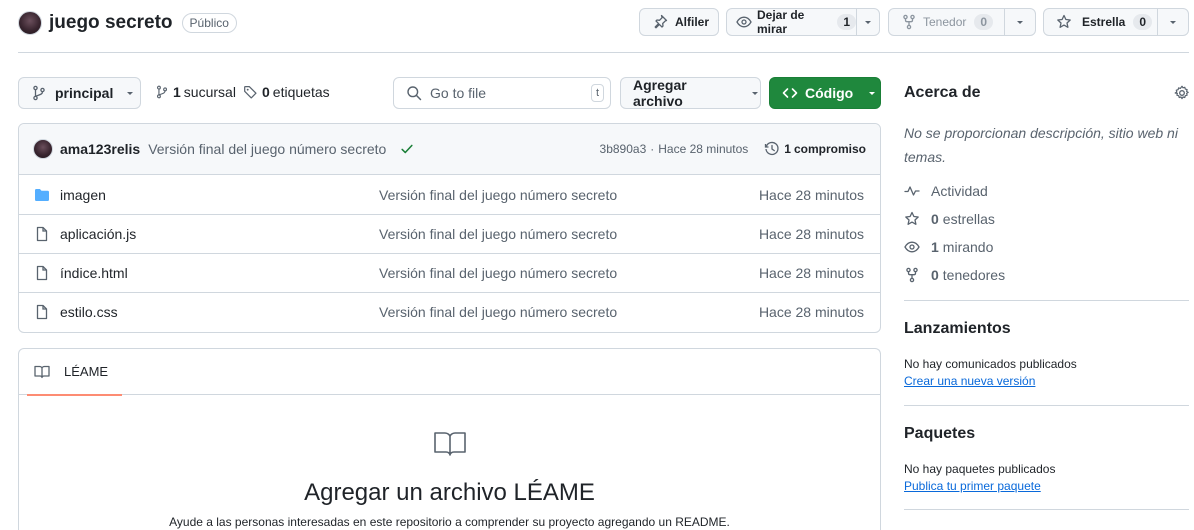 The image size is (1194, 530). Describe the element at coordinates (1104, 22) in the screenshot. I see `star-label: Estrella` at that location.